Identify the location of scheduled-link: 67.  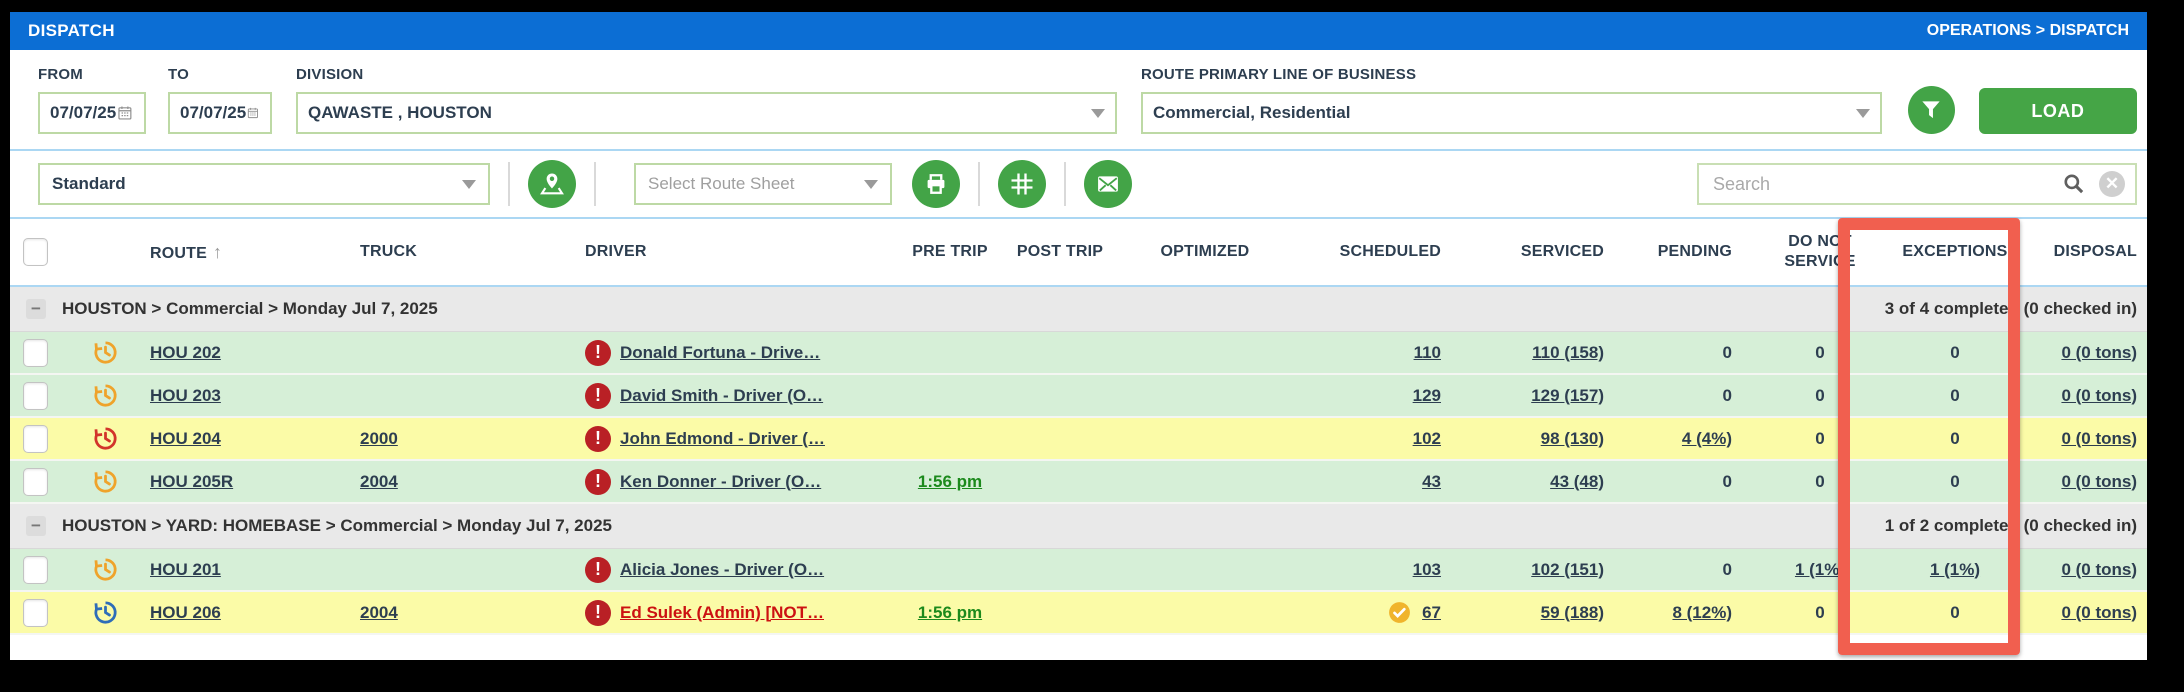
(1431, 613).